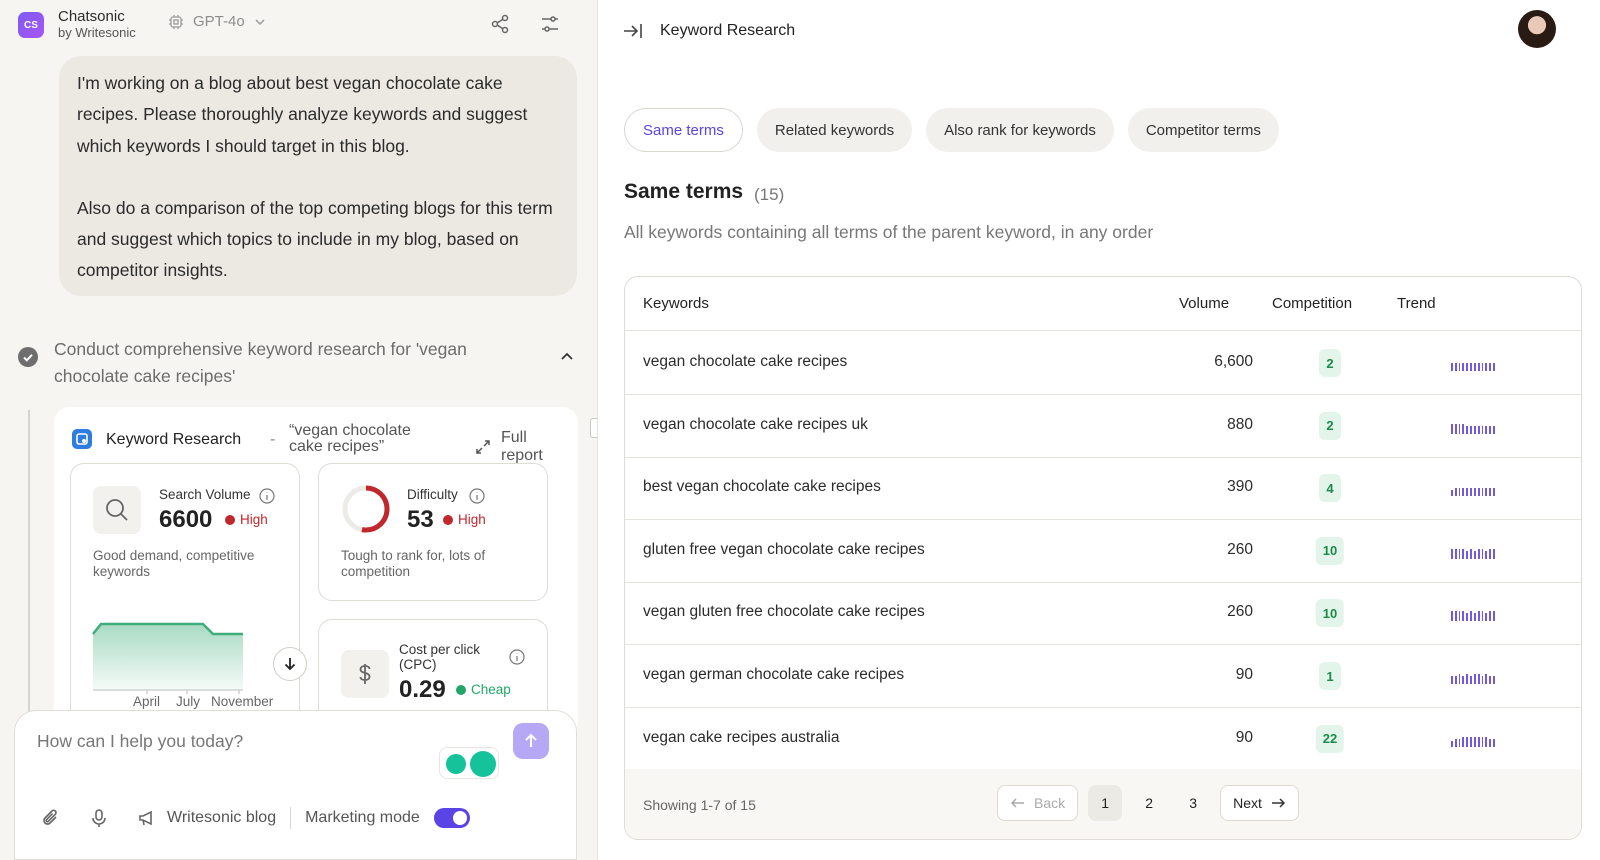 The height and width of the screenshot is (860, 1600). I want to click on user-avatar, so click(1537, 29).